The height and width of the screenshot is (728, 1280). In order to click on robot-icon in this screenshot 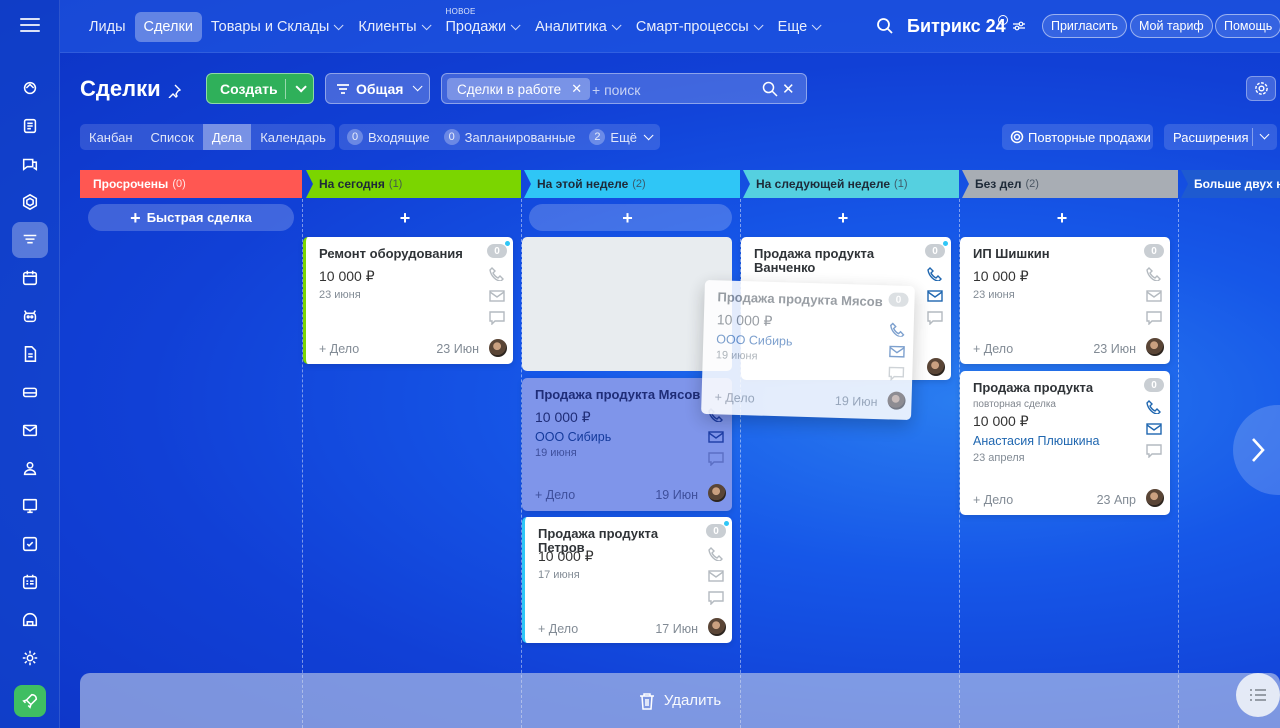, I will do `click(30, 316)`.